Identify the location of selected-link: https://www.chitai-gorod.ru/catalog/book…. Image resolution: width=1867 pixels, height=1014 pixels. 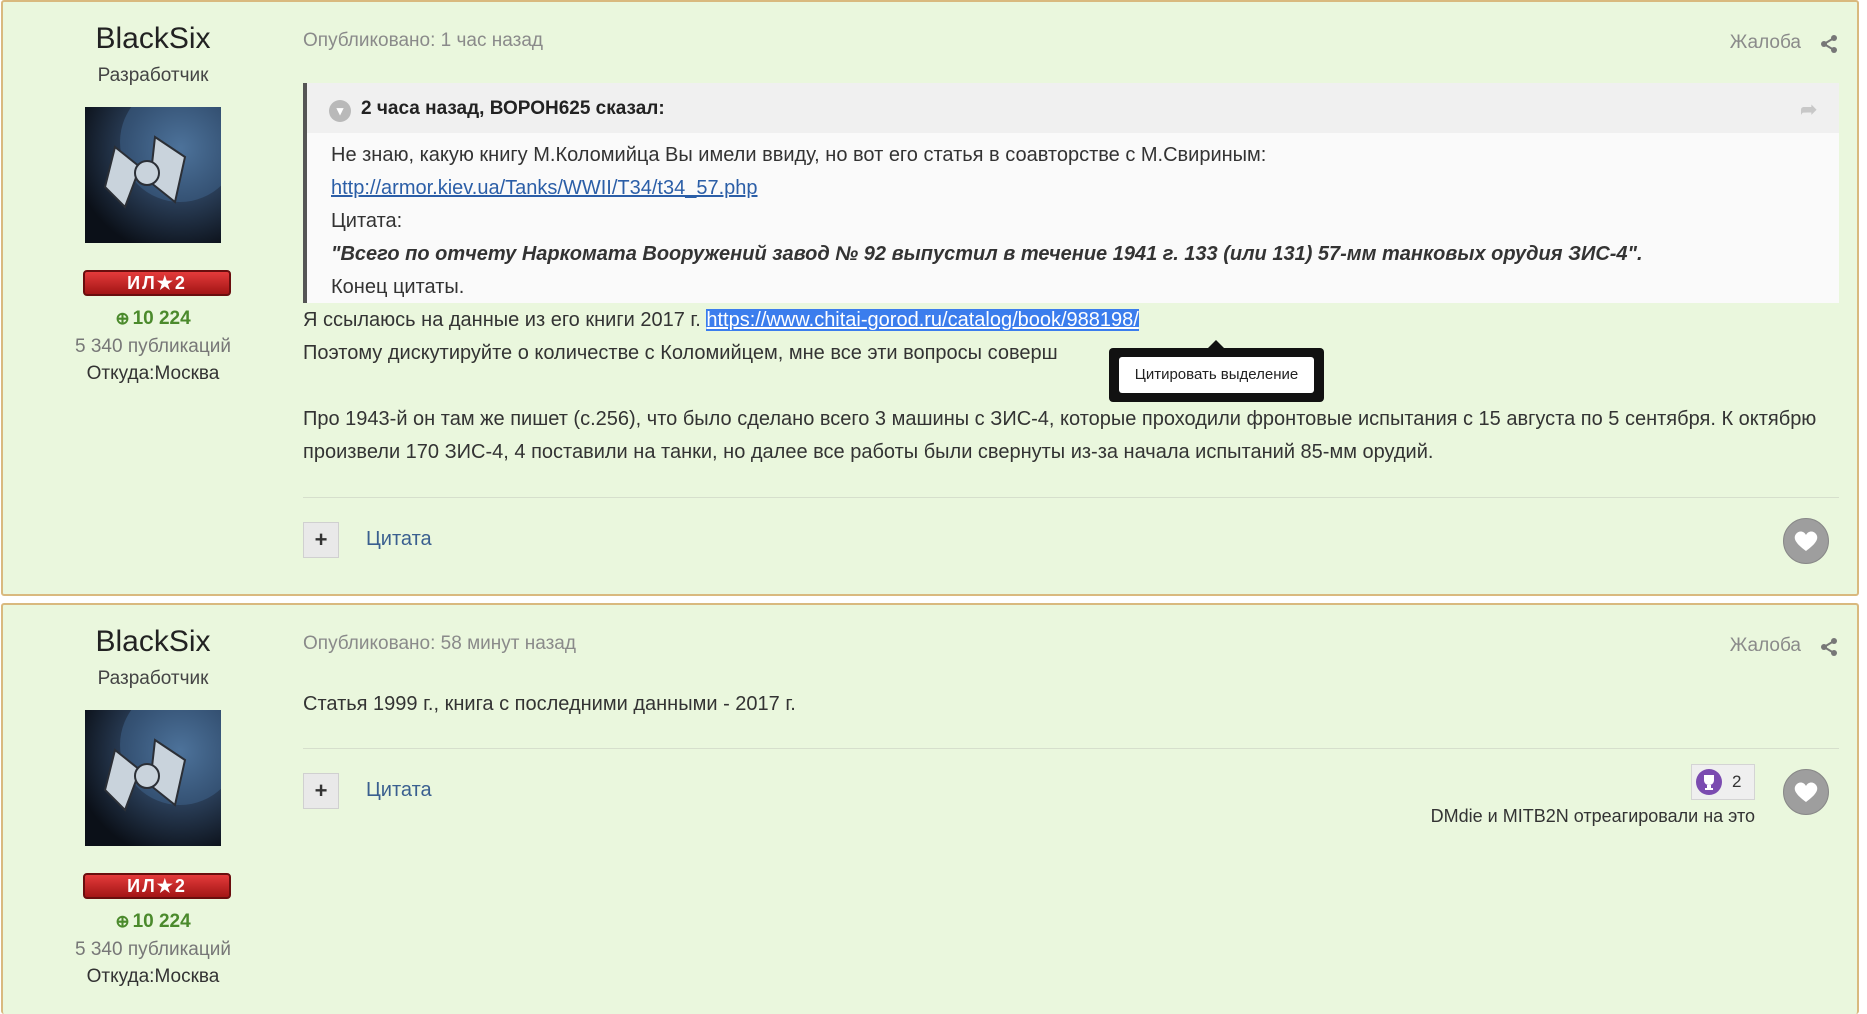
(922, 320).